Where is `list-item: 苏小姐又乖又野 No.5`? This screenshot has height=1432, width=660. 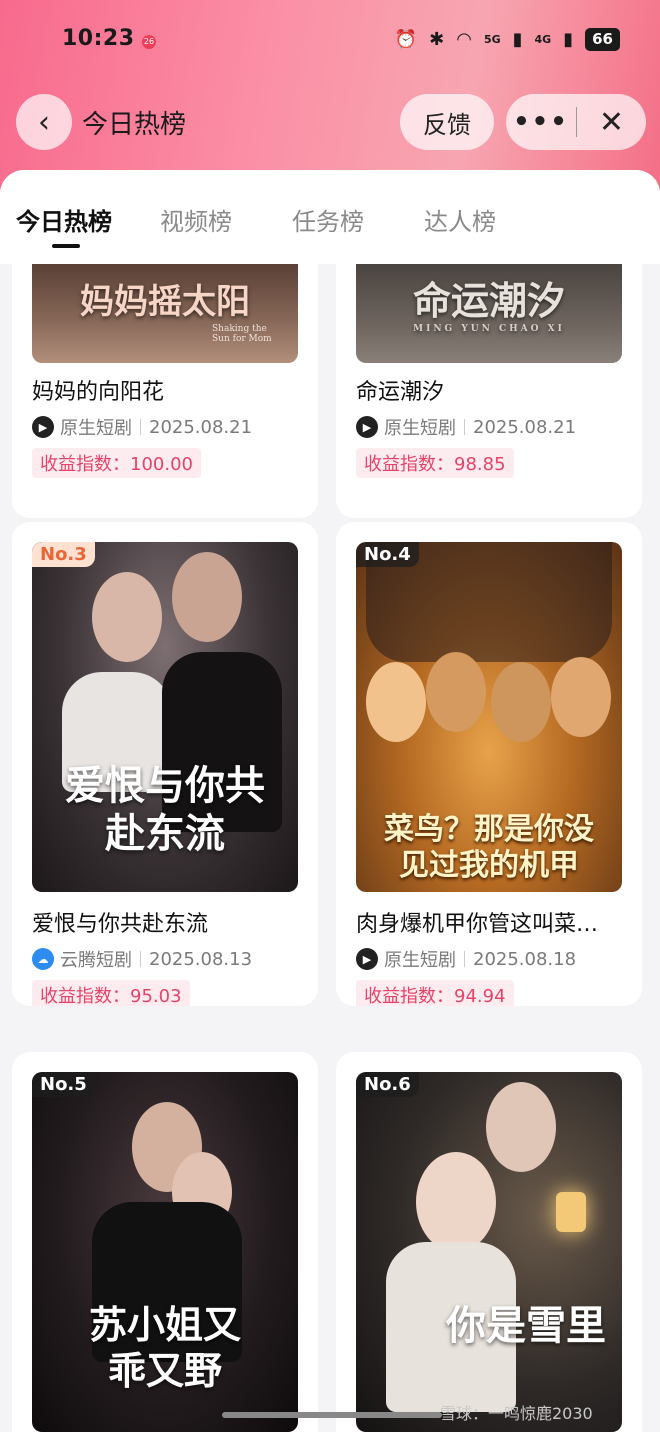
list-item: 苏小姐又乖又野 No.5 is located at coordinates (165, 1242).